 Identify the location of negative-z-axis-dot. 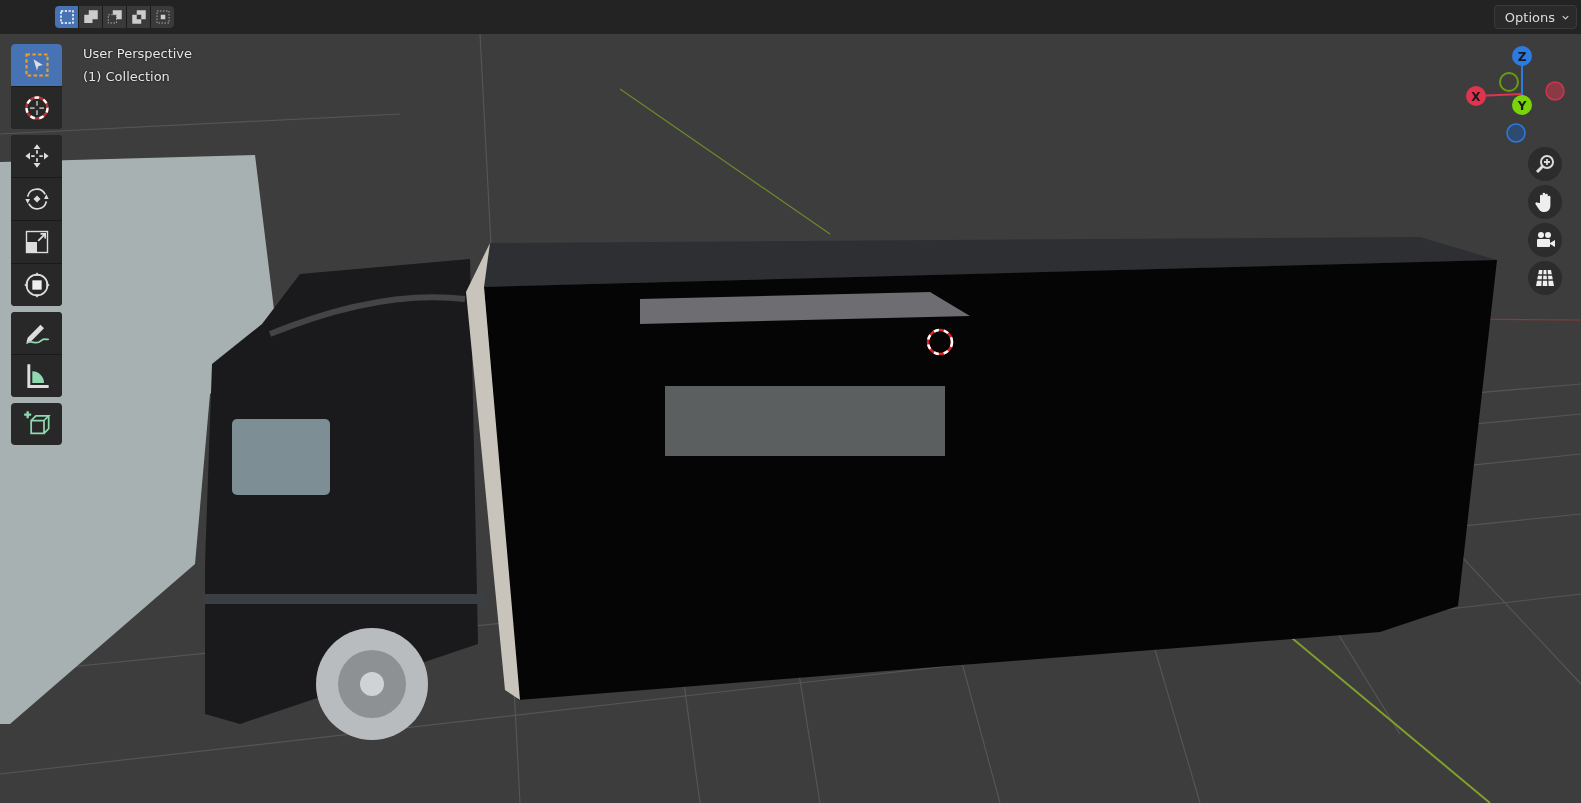
(1516, 133).